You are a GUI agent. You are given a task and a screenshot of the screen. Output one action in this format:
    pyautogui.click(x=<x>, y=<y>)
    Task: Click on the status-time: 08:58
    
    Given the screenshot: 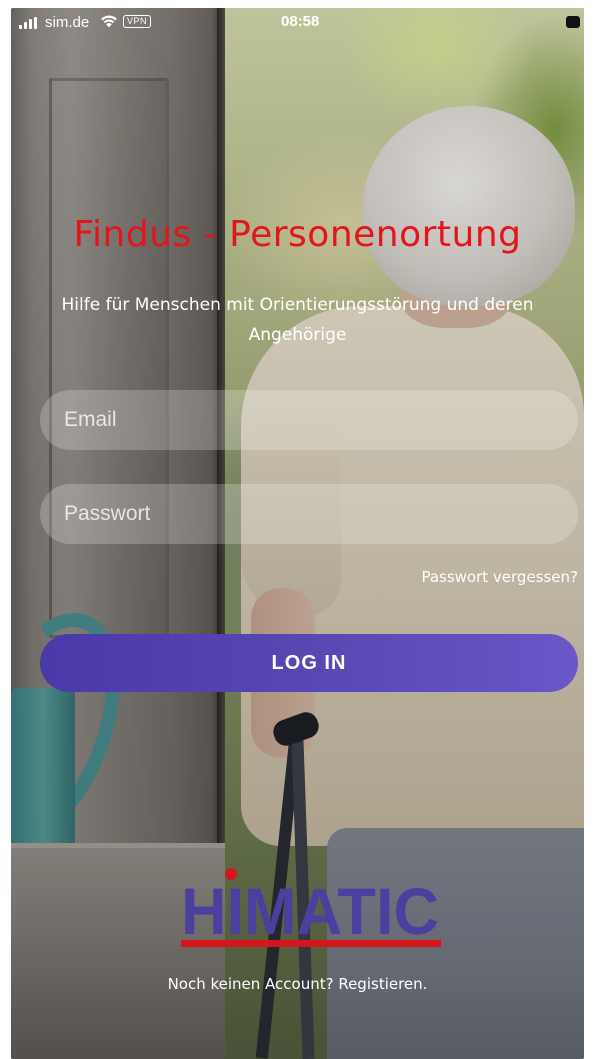 What is the action you would take?
    pyautogui.click(x=300, y=21)
    